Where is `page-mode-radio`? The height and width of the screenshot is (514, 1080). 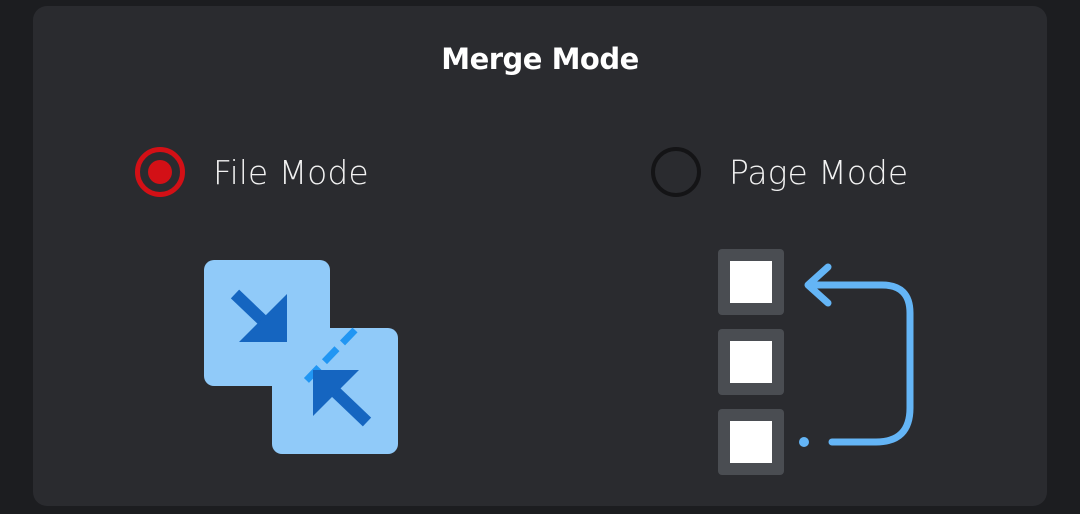 page-mode-radio is located at coordinates (676, 172).